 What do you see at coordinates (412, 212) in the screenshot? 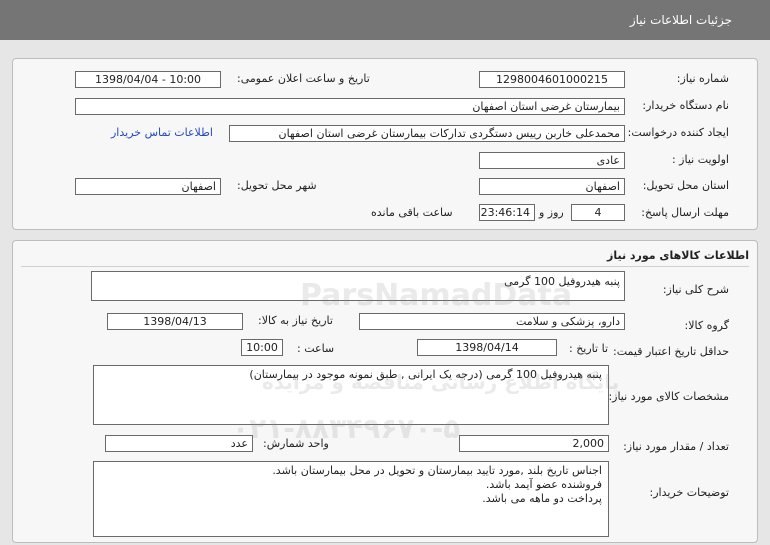
I see `remaining-text: ساعت باقی مانده` at bounding box center [412, 212].